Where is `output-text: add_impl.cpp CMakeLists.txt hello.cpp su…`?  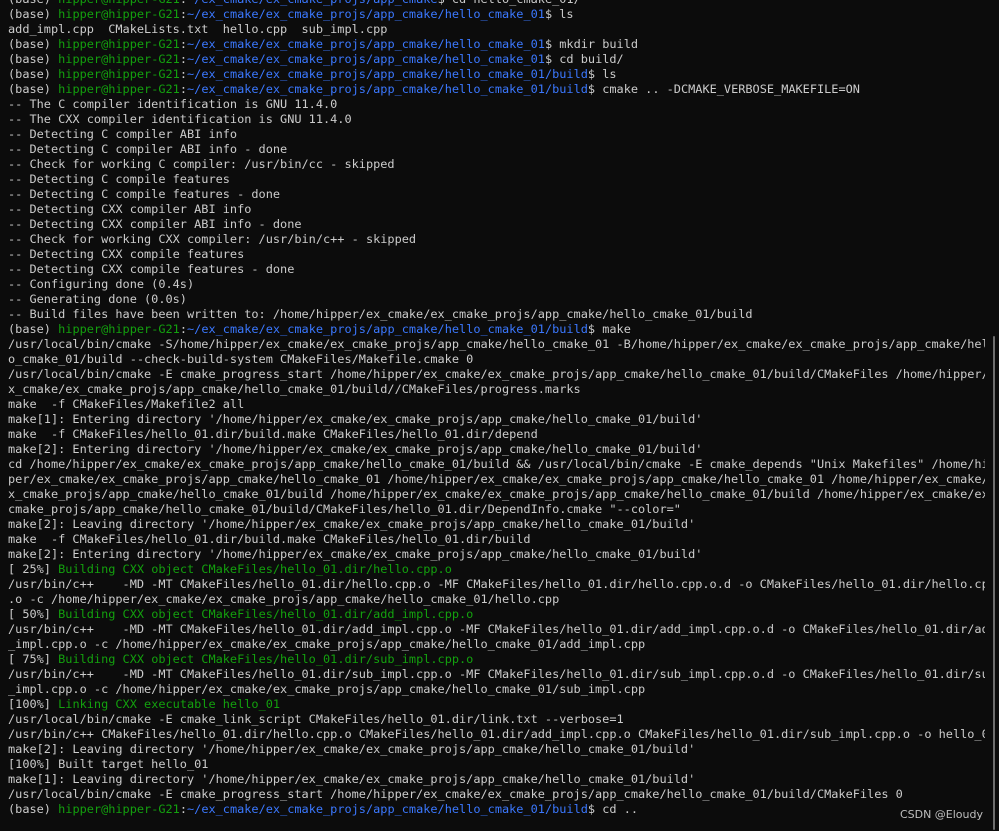
output-text: add_impl.cpp CMakeLists.txt hello.cpp su… is located at coordinates (198, 29).